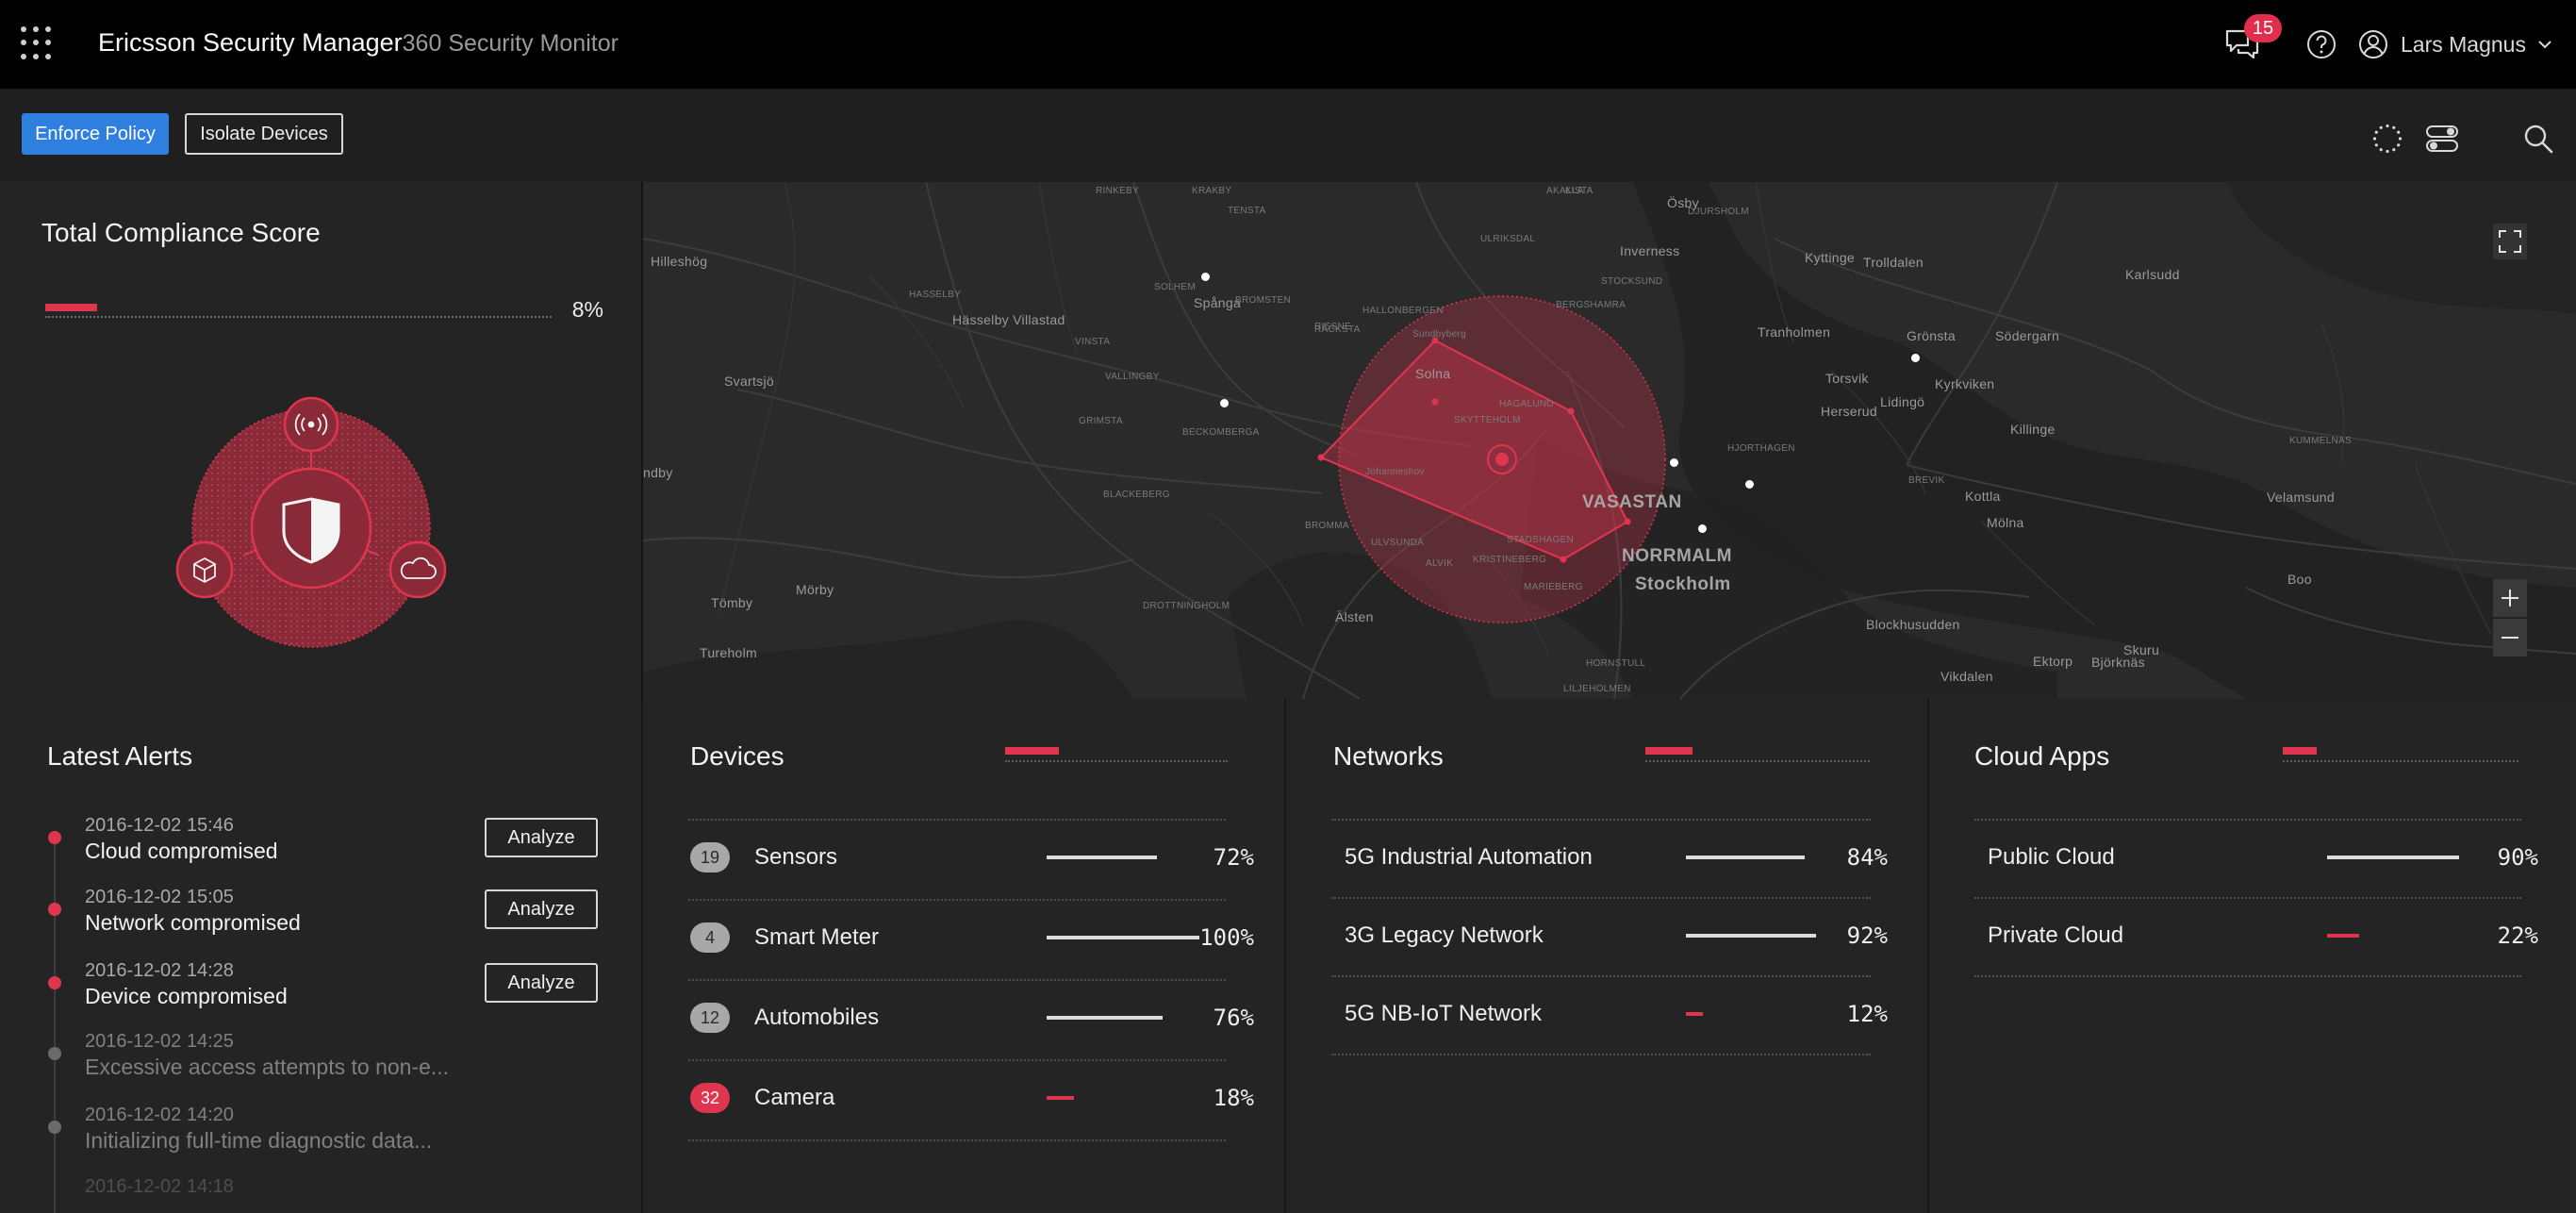  Describe the element at coordinates (2257, 856) in the screenshot. I see `stat-row: Public Cloud 90%` at that location.